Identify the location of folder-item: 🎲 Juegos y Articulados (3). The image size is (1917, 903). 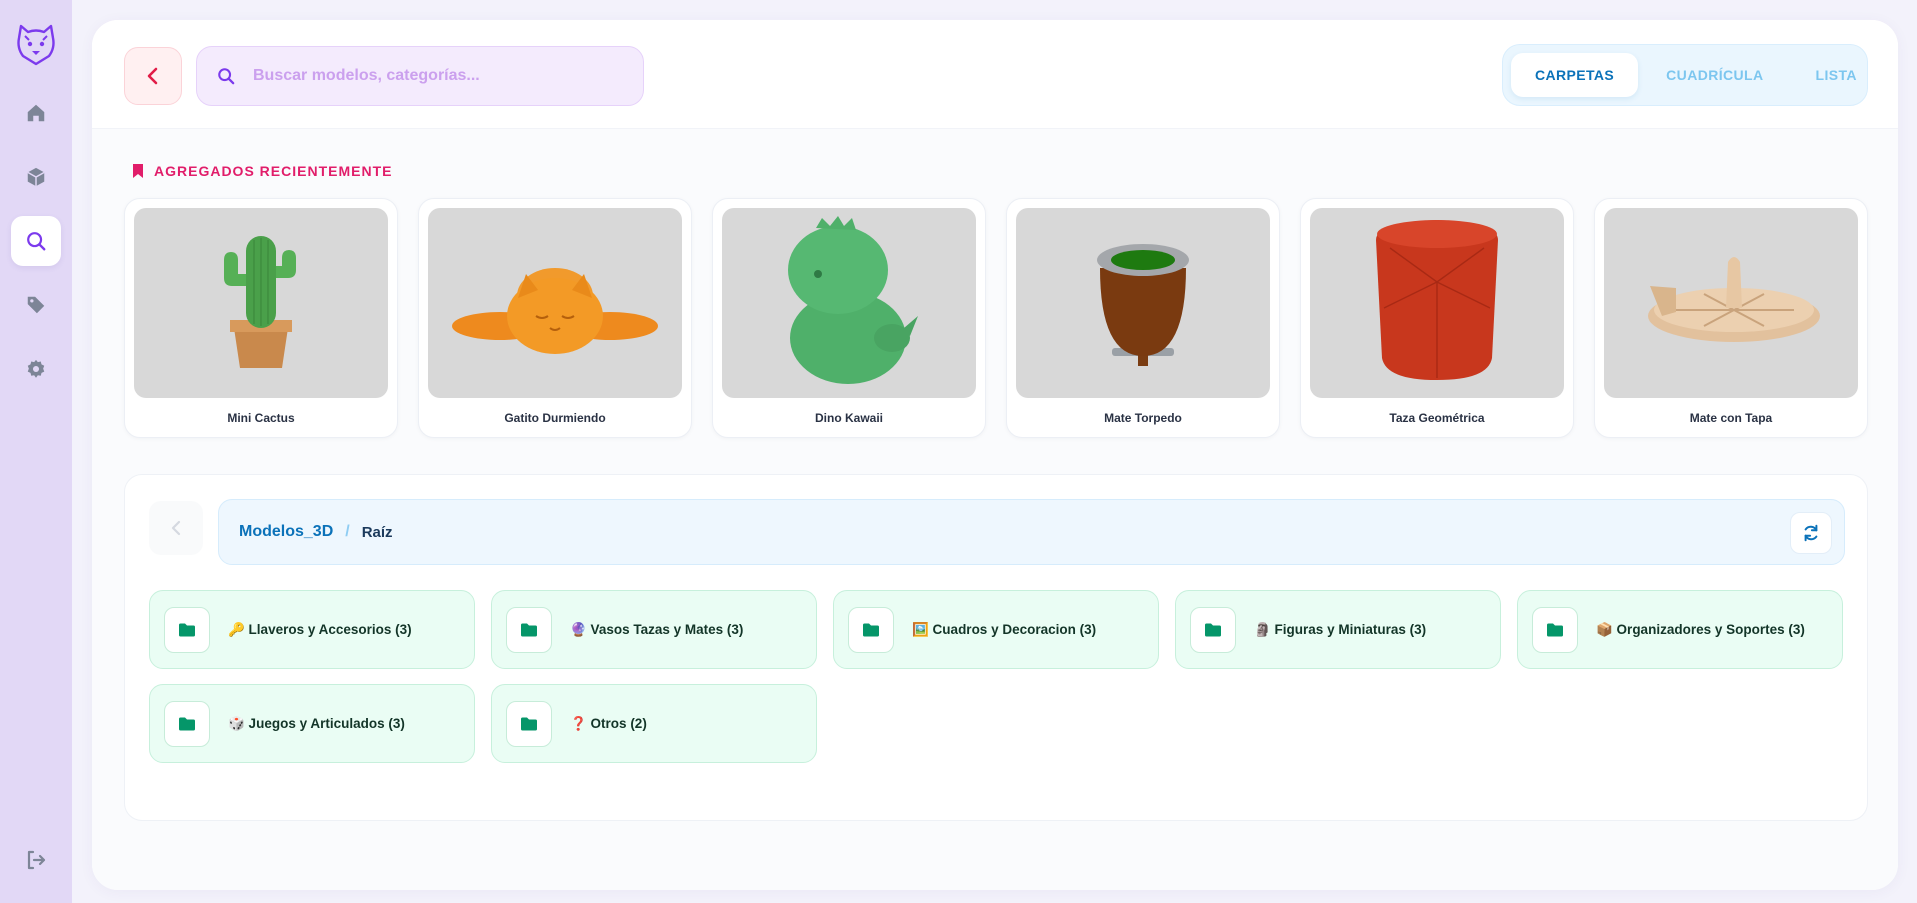
(312, 723).